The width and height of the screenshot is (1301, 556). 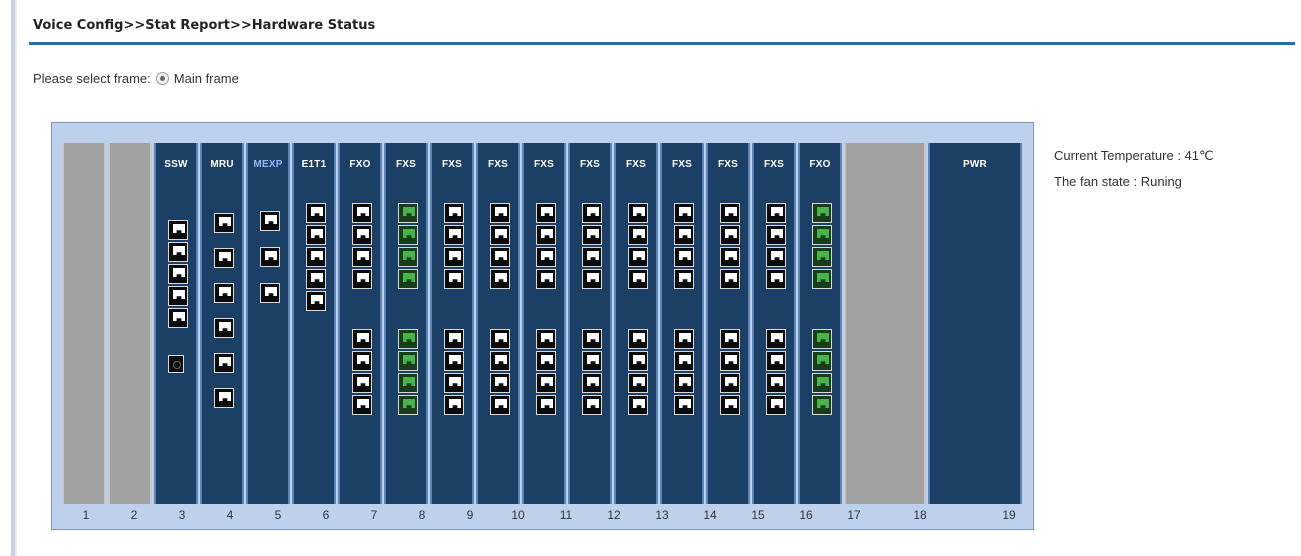 I want to click on card-label: PWR, so click(x=975, y=164).